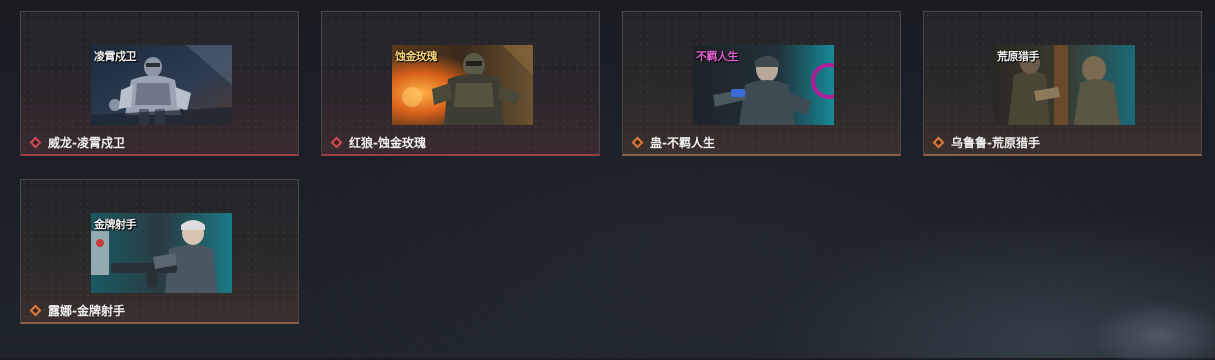 The width and height of the screenshot is (1215, 360). I want to click on skin-card-wululu: 荒原猎手 乌鲁鲁-荒原猎手, so click(1062, 83).